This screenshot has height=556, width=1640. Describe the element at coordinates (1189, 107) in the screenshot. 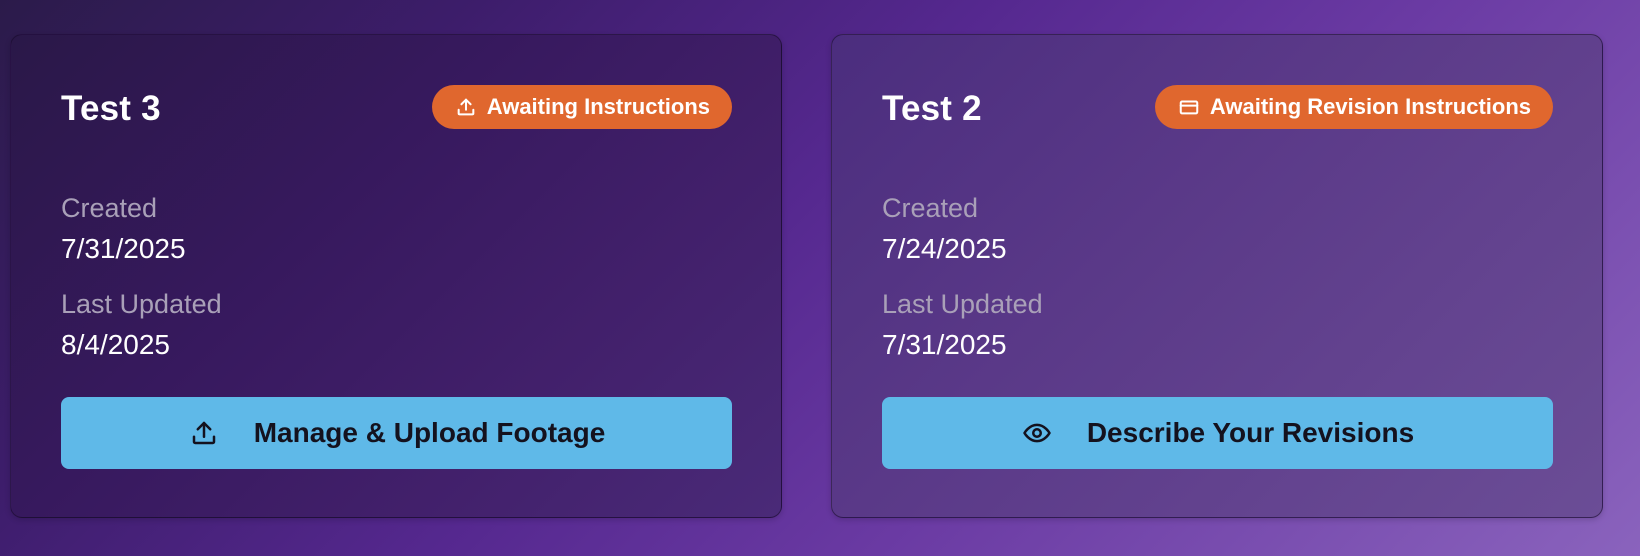

I see `credit-card-icon` at that location.